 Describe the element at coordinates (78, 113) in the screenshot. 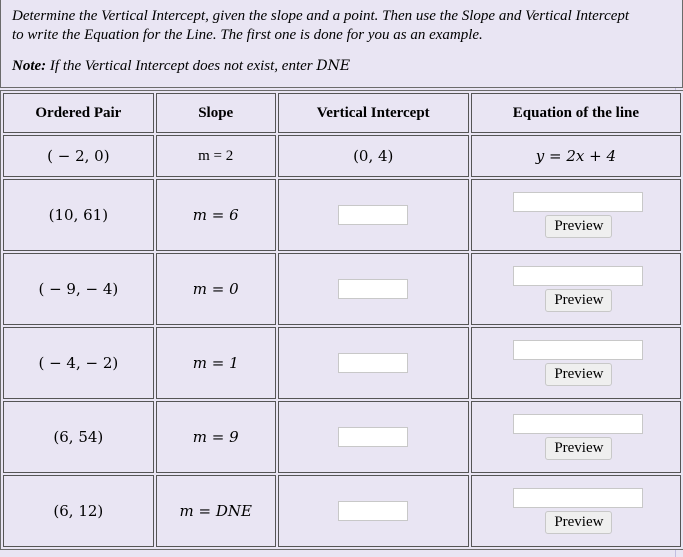

I see `header-ordered-pair: Ordered Pair` at that location.